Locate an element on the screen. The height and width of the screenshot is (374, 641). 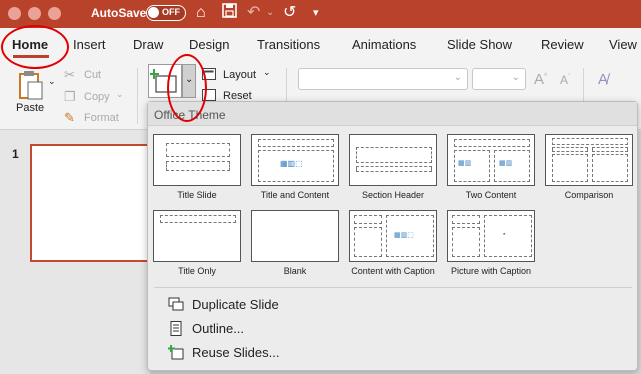
content-placeholder-left is located at coordinates (570, 168).